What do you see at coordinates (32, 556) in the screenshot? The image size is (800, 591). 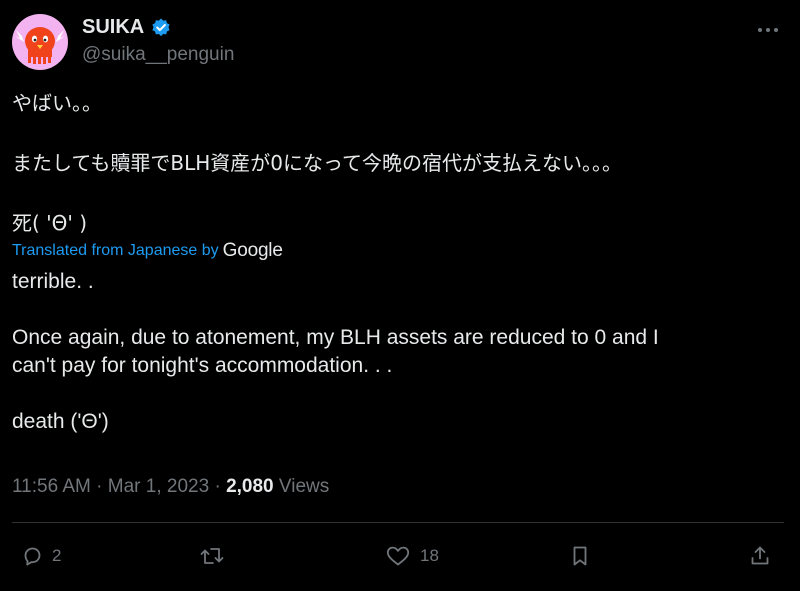 I see `reply-icon` at bounding box center [32, 556].